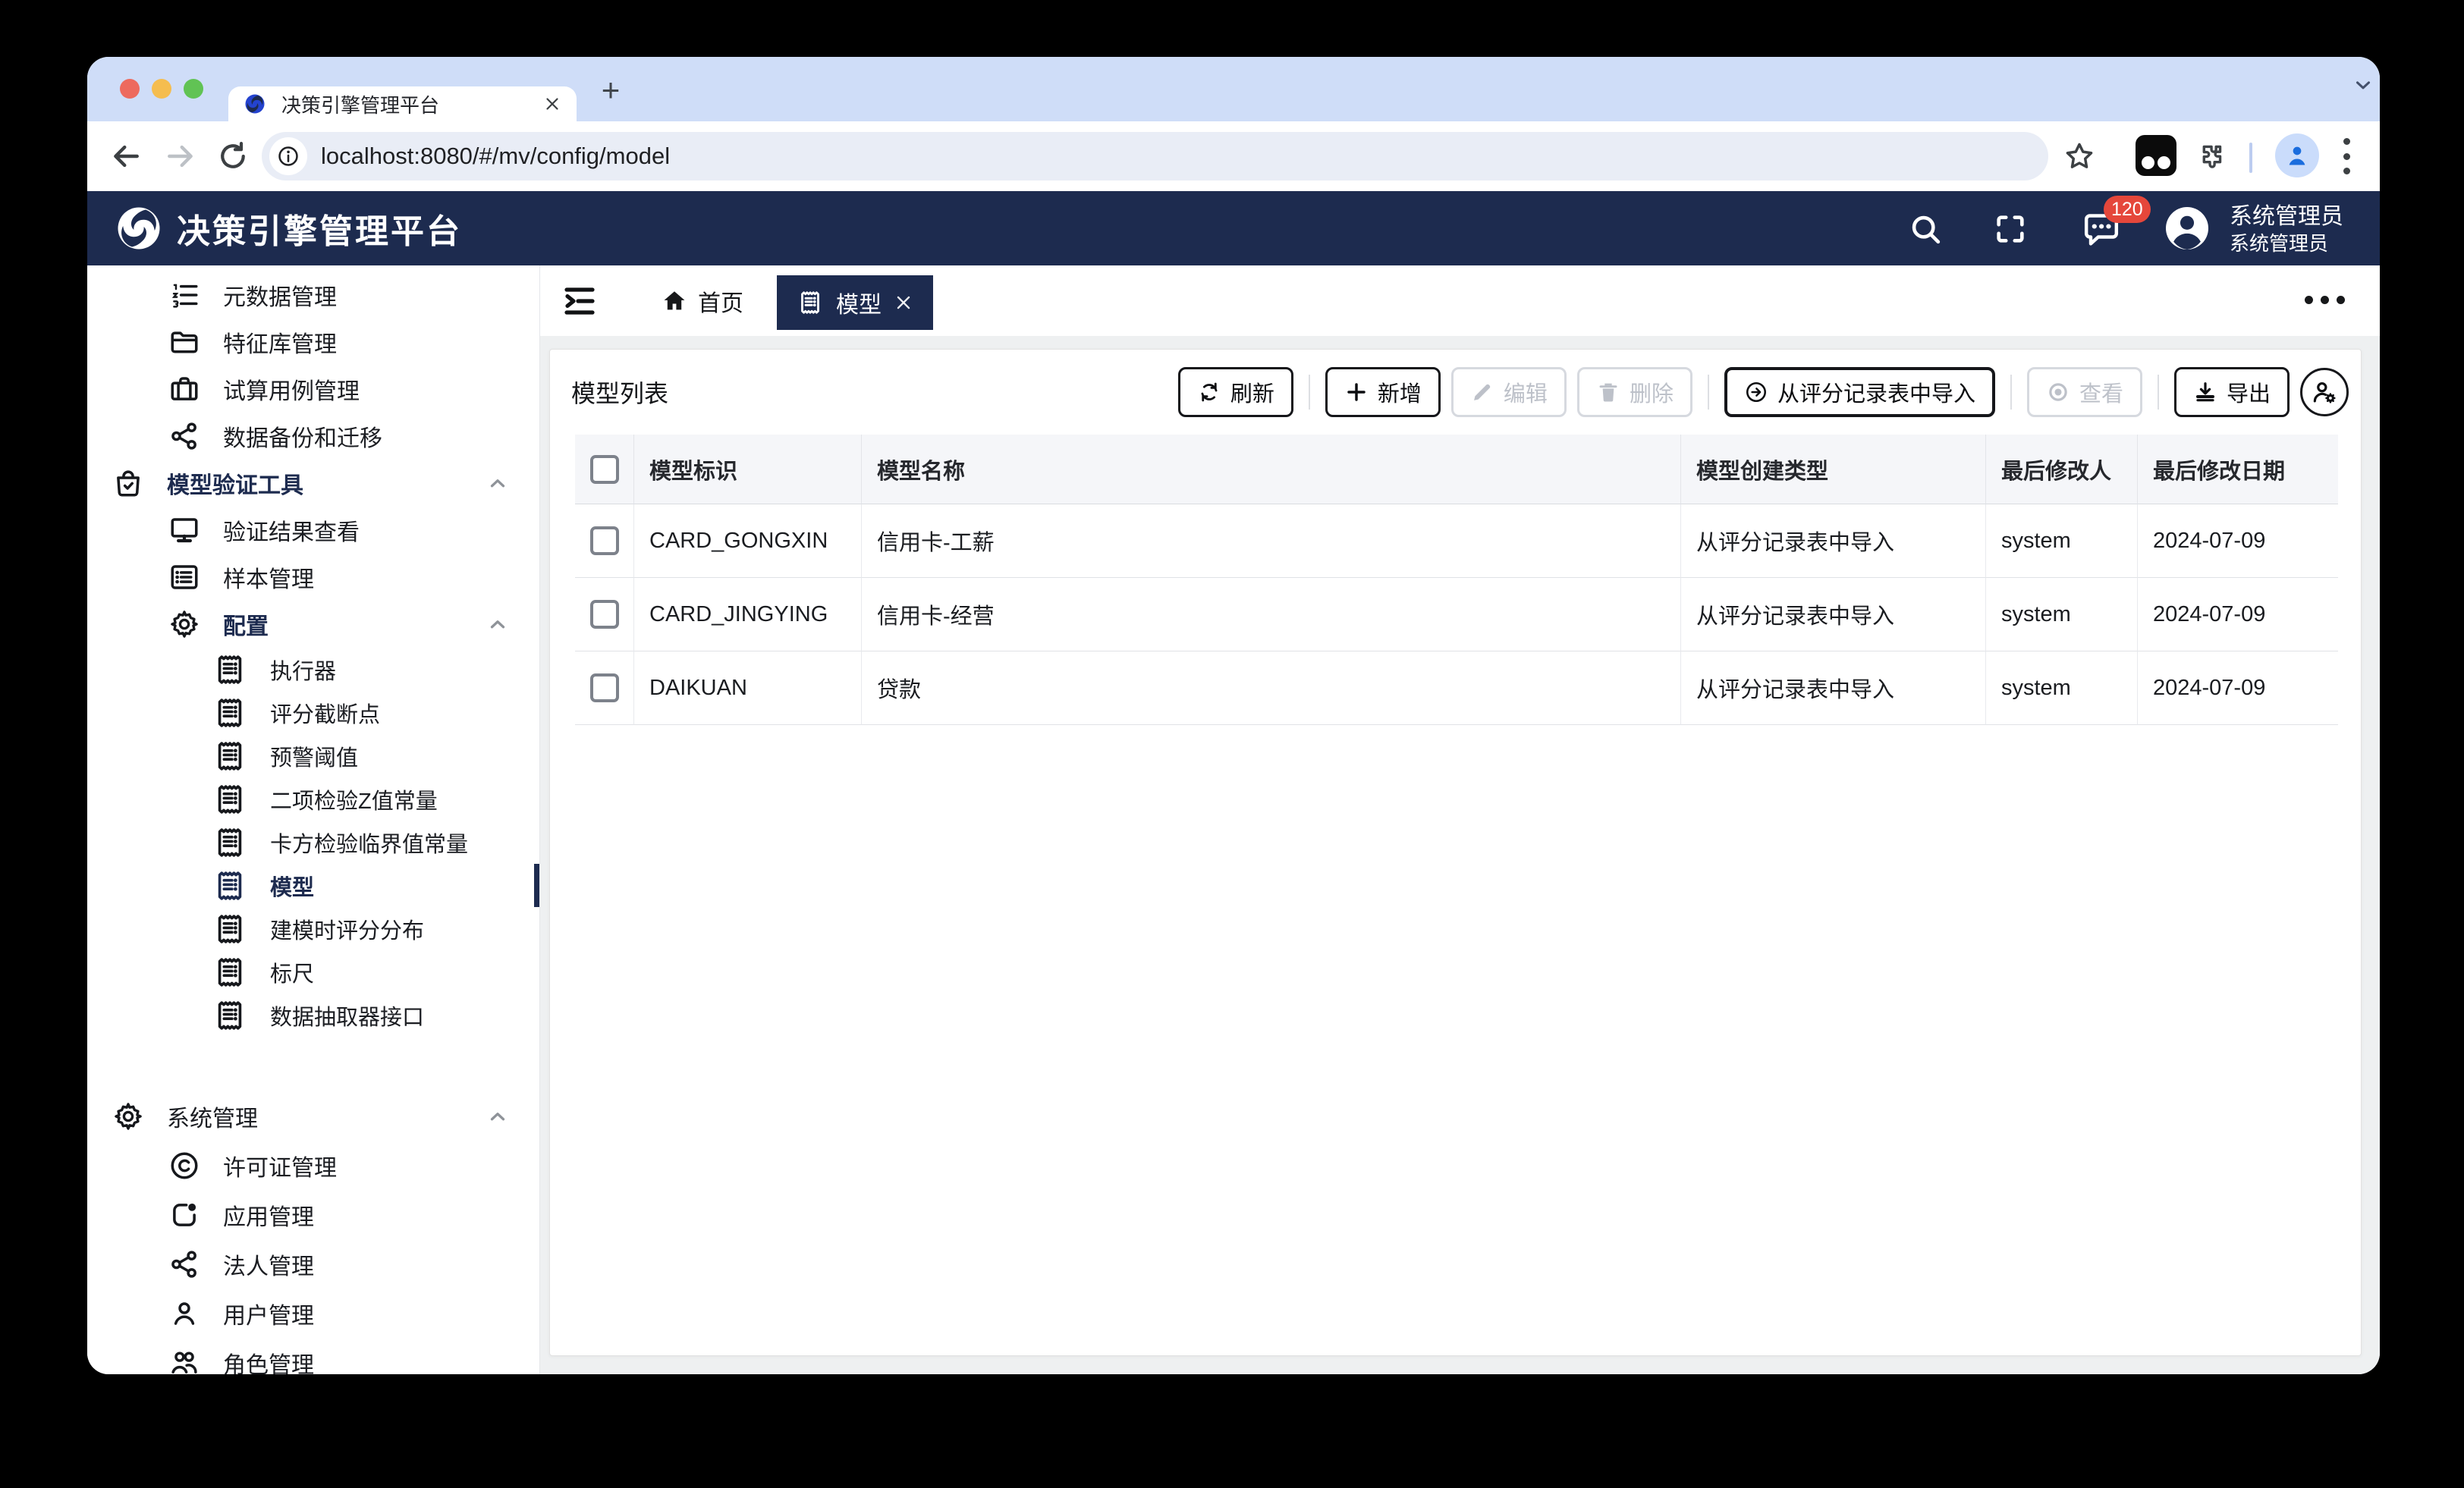  I want to click on sidebar-item-user-management: 用户管理, so click(313, 1313).